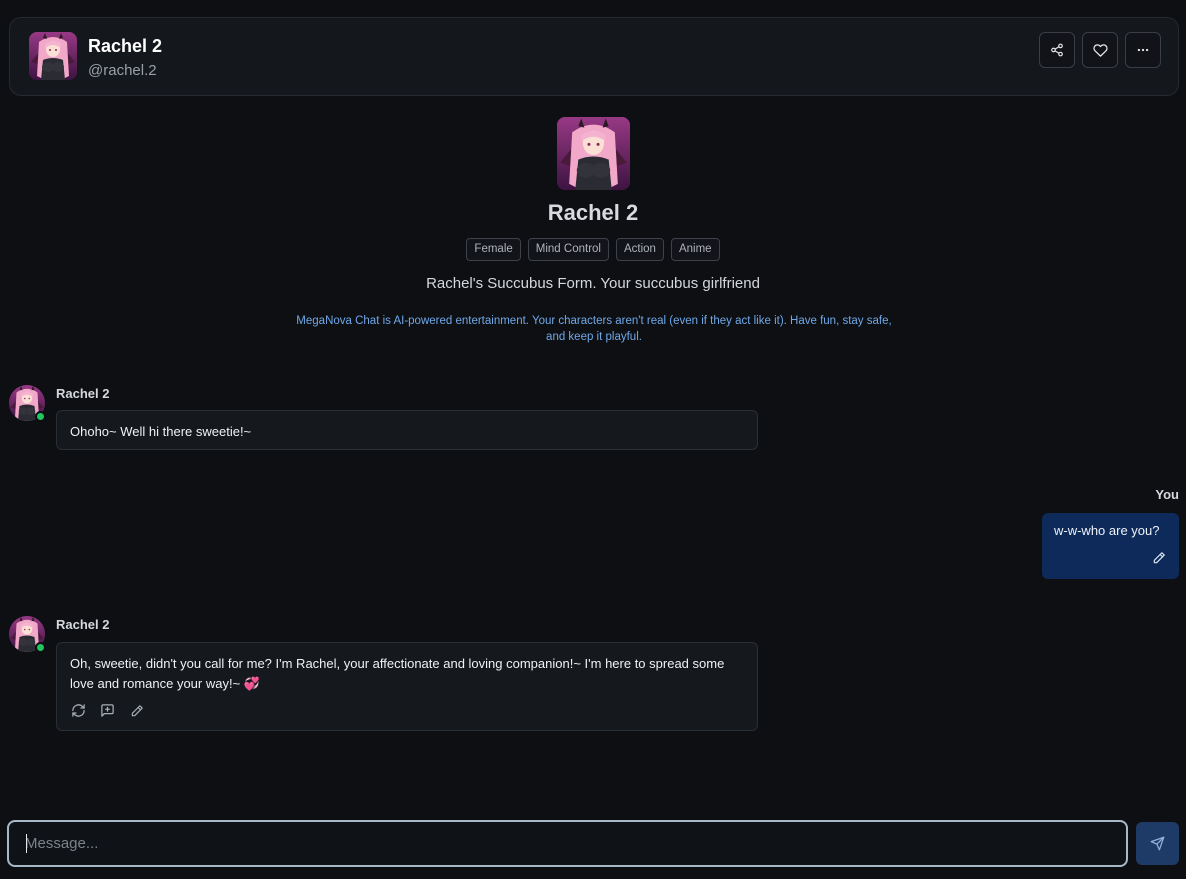  What do you see at coordinates (1110, 546) in the screenshot?
I see `user-message-bubble: w-w-who are you?` at bounding box center [1110, 546].